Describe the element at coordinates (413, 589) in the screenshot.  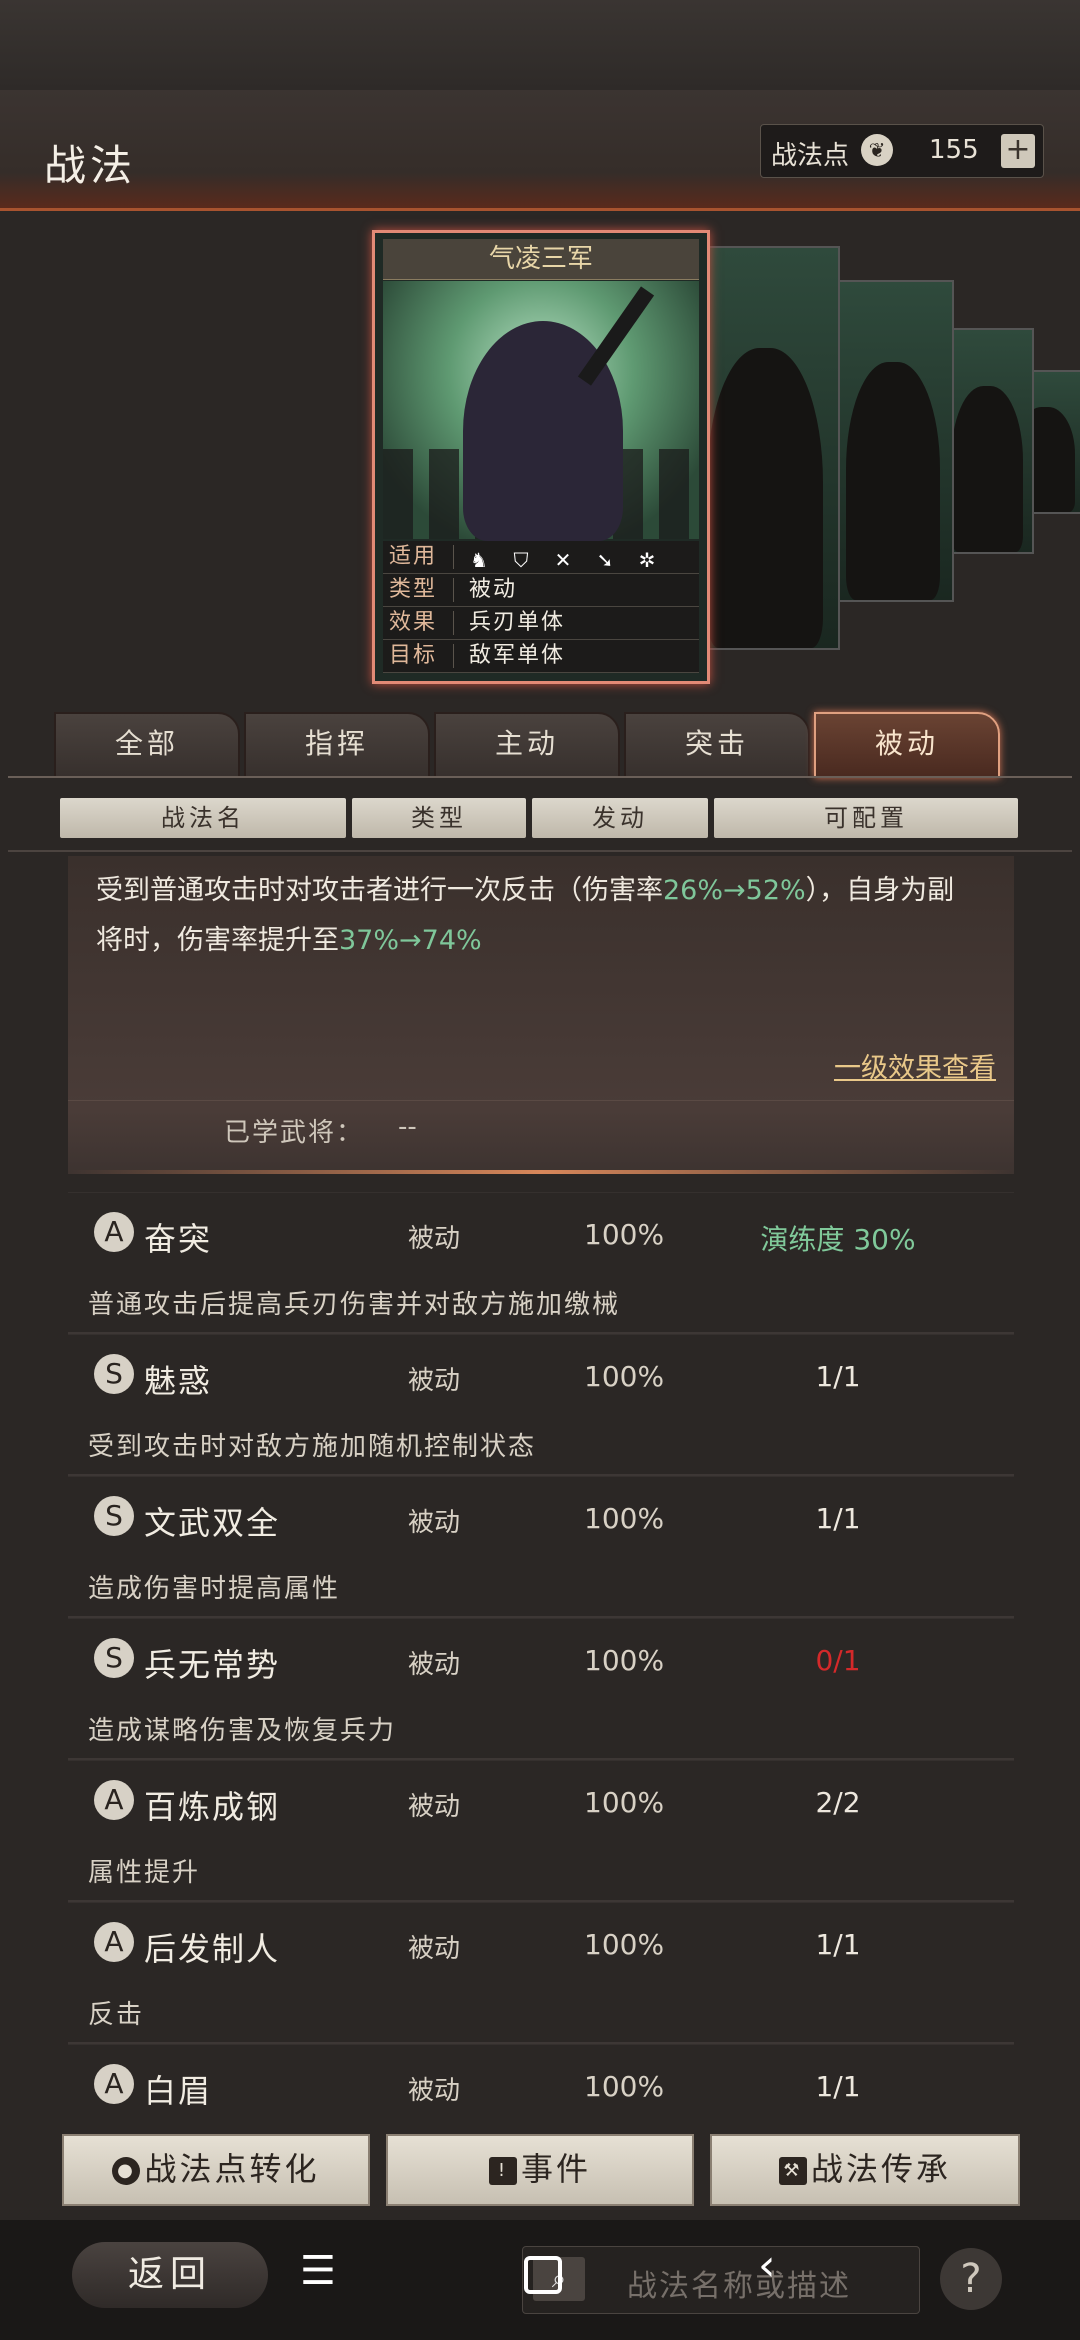
I see `card-row-key: 类型` at that location.